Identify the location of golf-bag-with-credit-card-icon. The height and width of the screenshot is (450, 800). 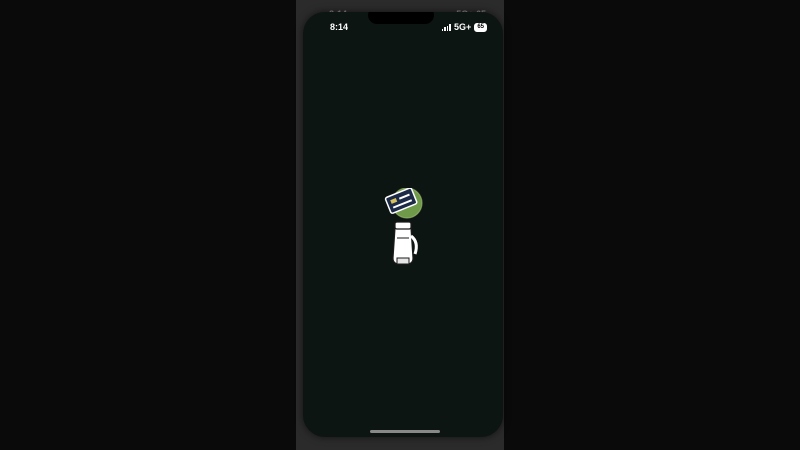
(403, 226).